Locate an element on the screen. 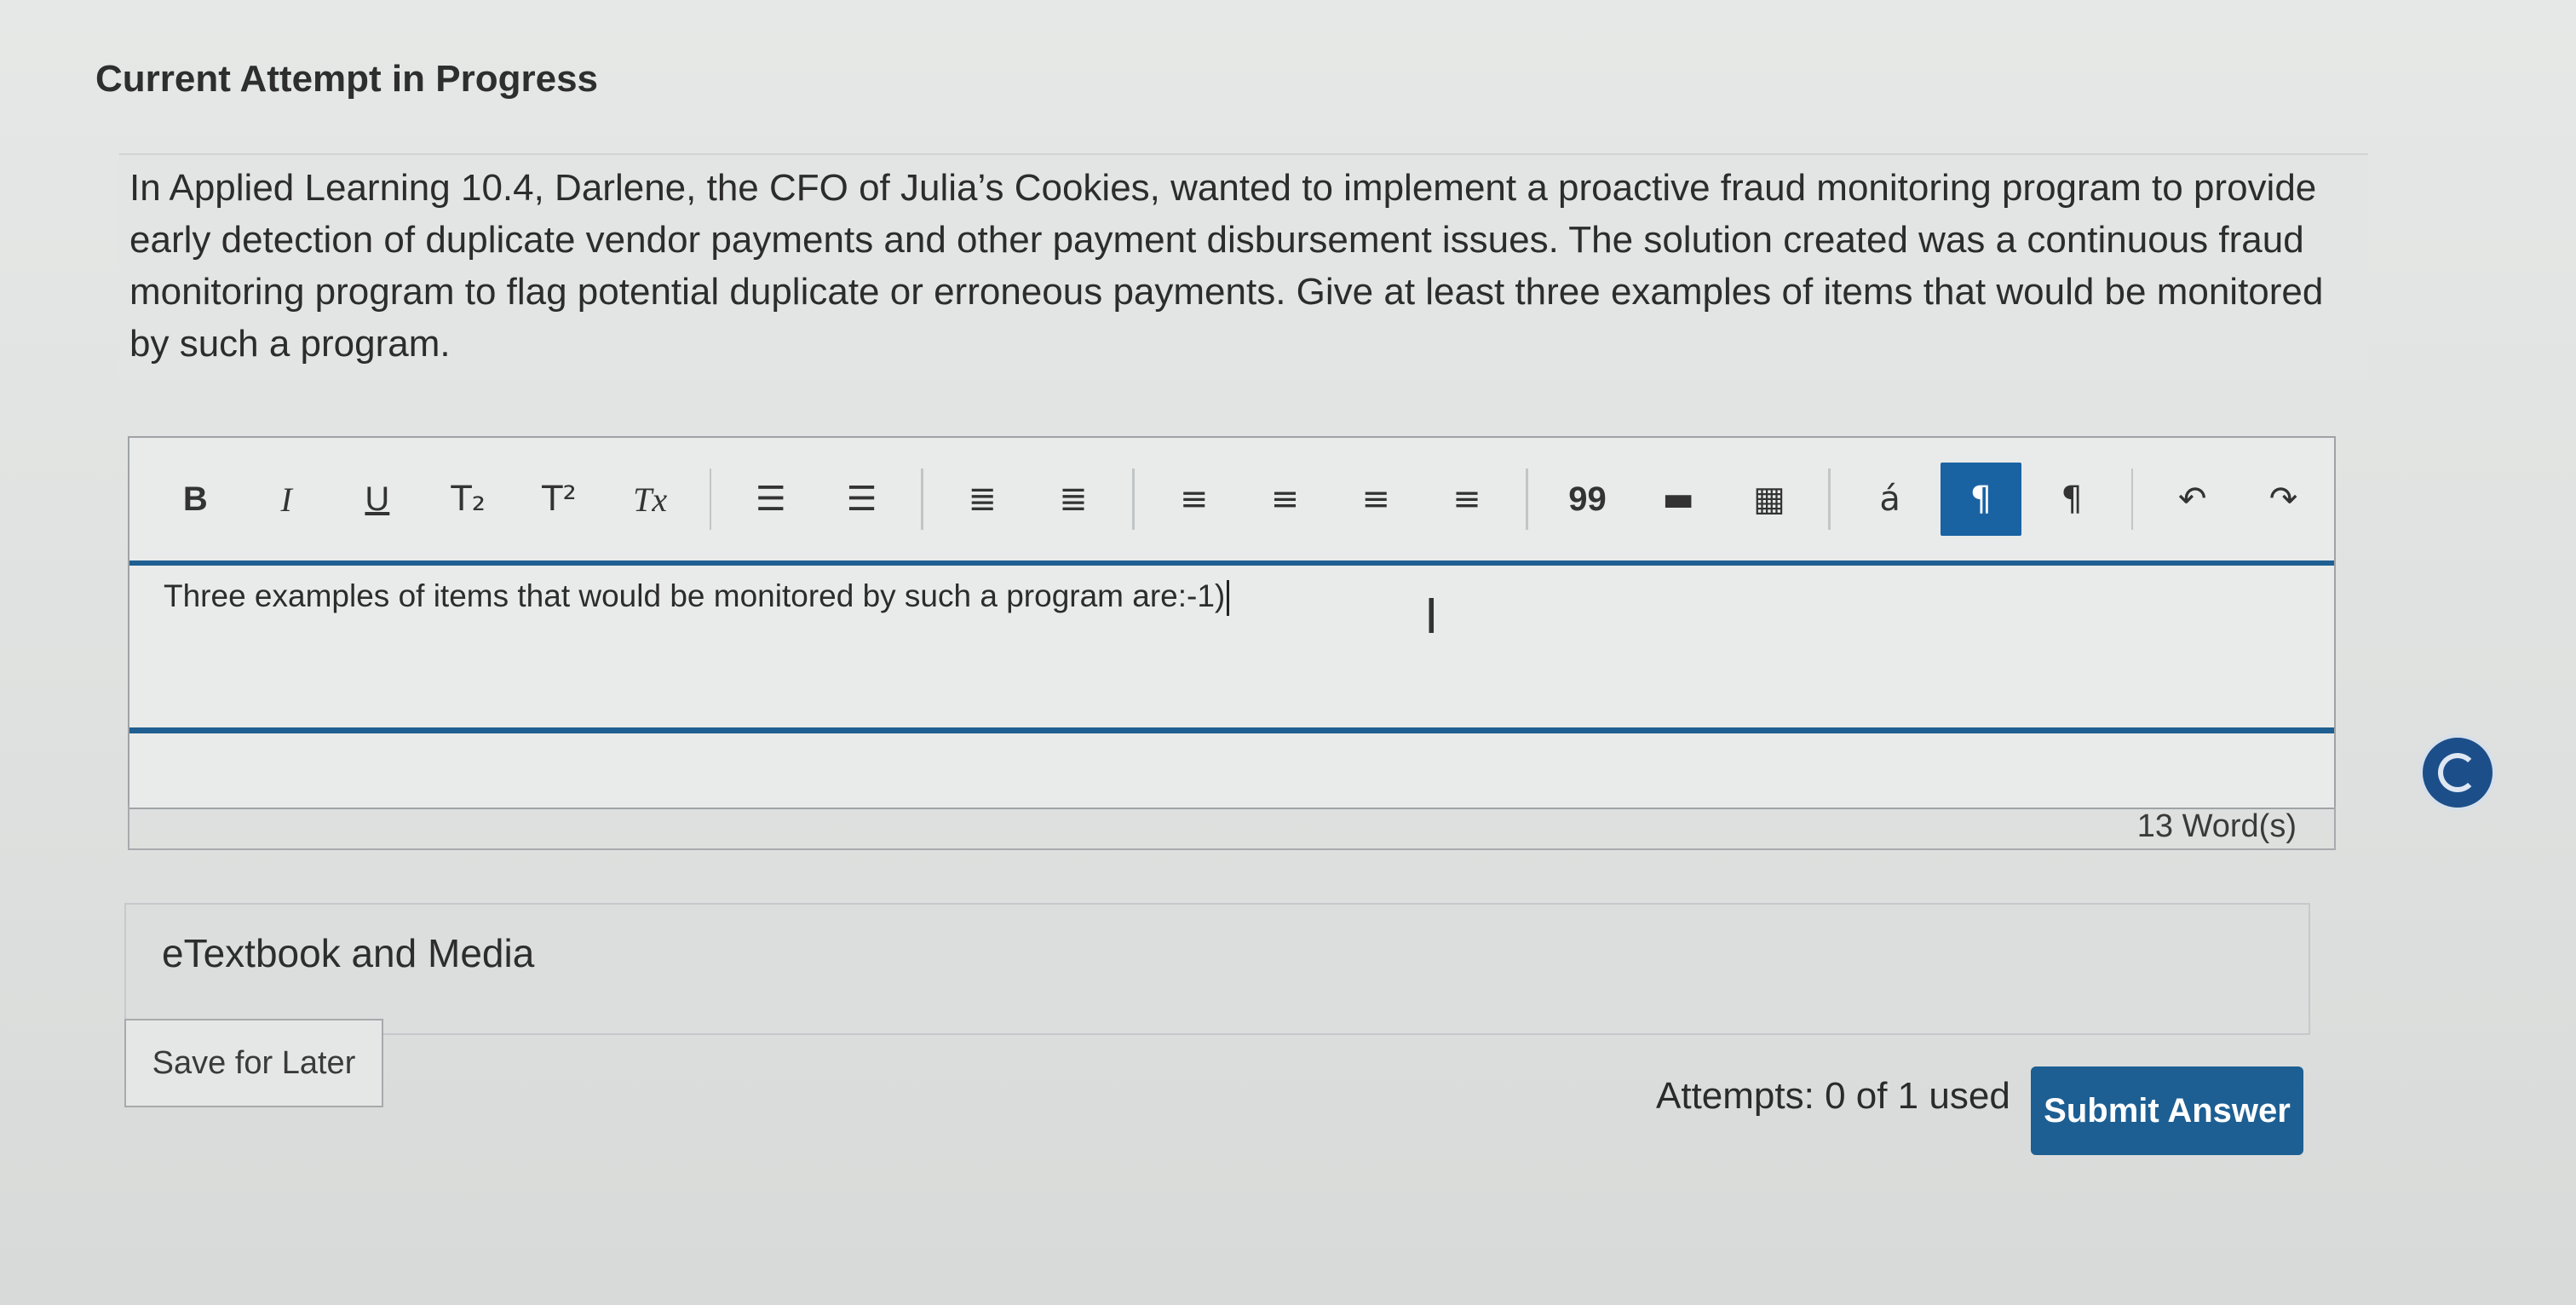 The height and width of the screenshot is (1305, 2576). editor-bottom-rule is located at coordinates (1232, 730).